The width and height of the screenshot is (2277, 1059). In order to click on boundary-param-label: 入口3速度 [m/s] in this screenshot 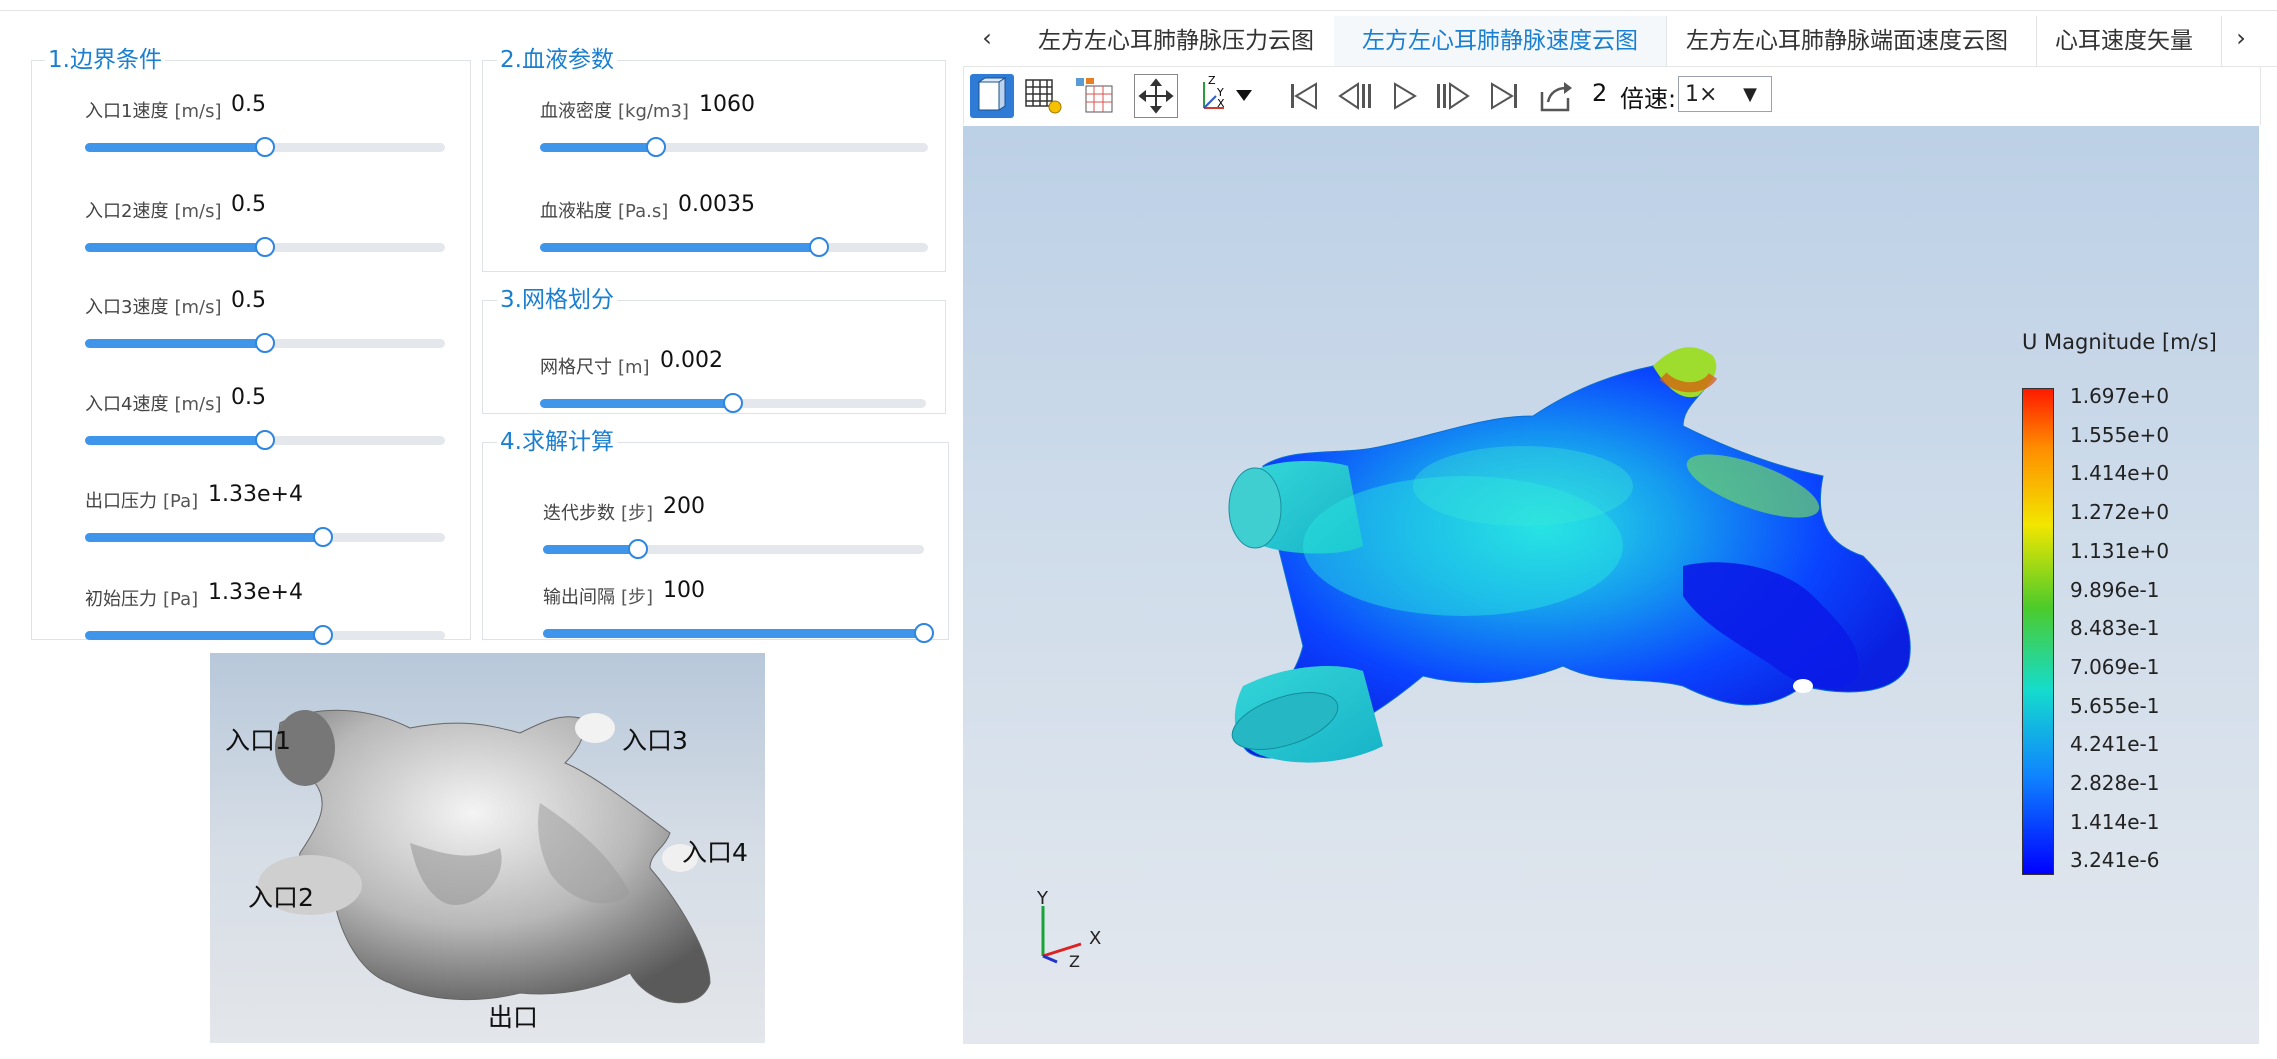, I will do `click(153, 306)`.